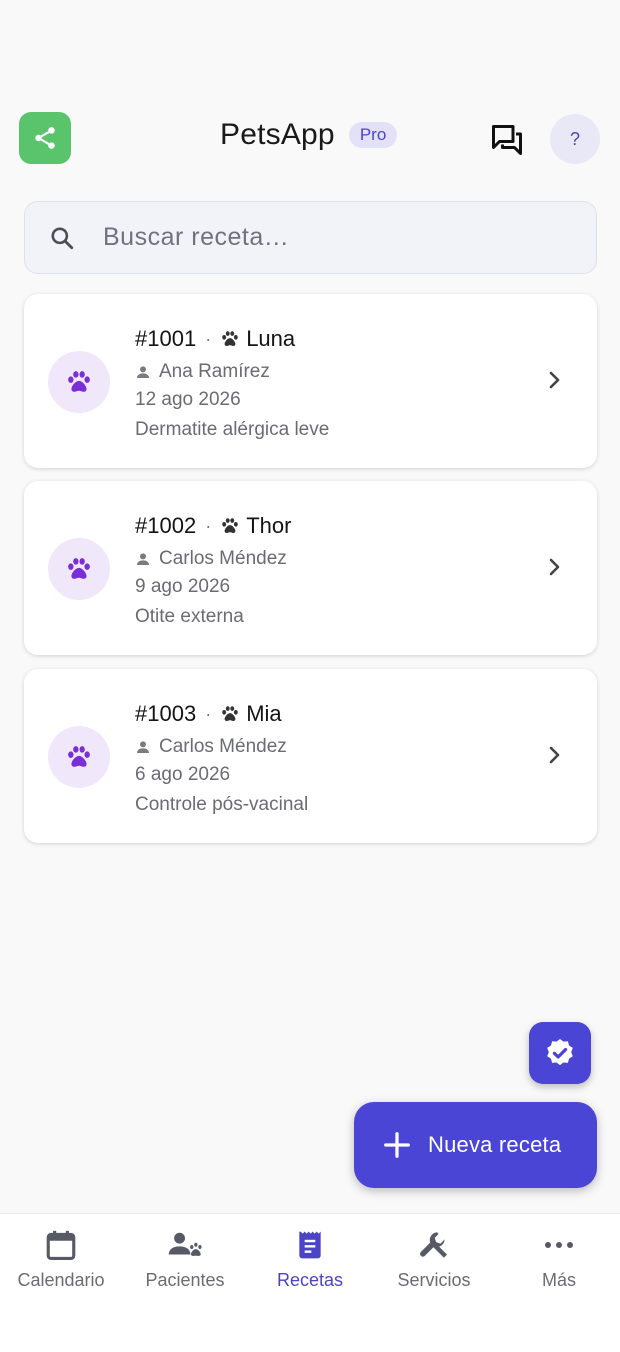 This screenshot has width=620, height=1352. Describe the element at coordinates (434, 1245) in the screenshot. I see `wrench-icon` at that location.